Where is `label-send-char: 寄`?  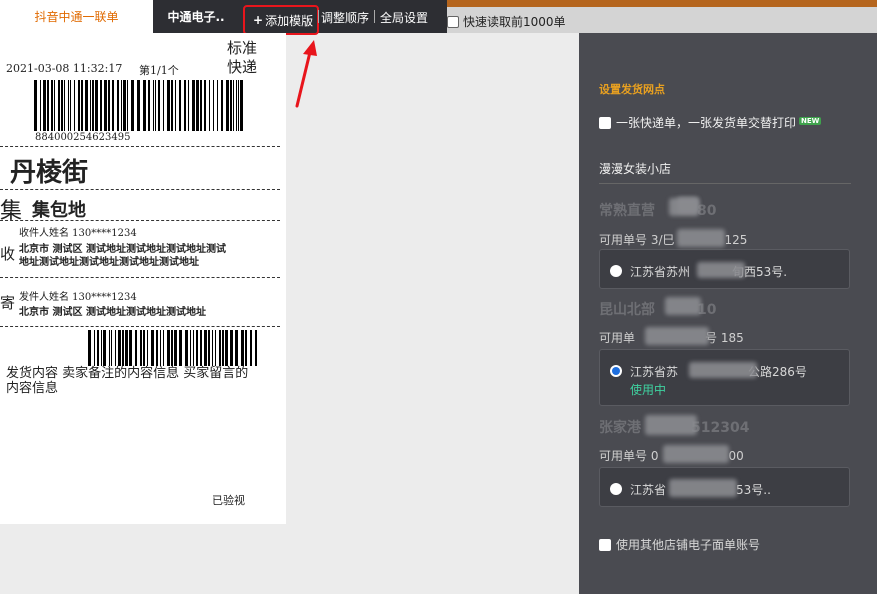
label-send-char: 寄 is located at coordinates (8, 303).